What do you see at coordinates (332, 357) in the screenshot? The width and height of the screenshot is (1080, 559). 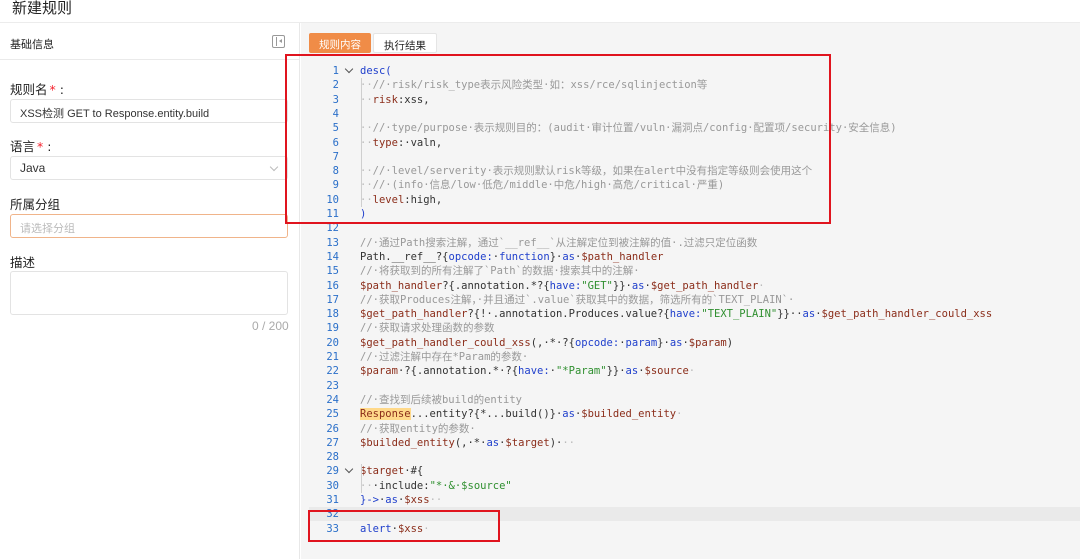 I see `line-number: 21` at bounding box center [332, 357].